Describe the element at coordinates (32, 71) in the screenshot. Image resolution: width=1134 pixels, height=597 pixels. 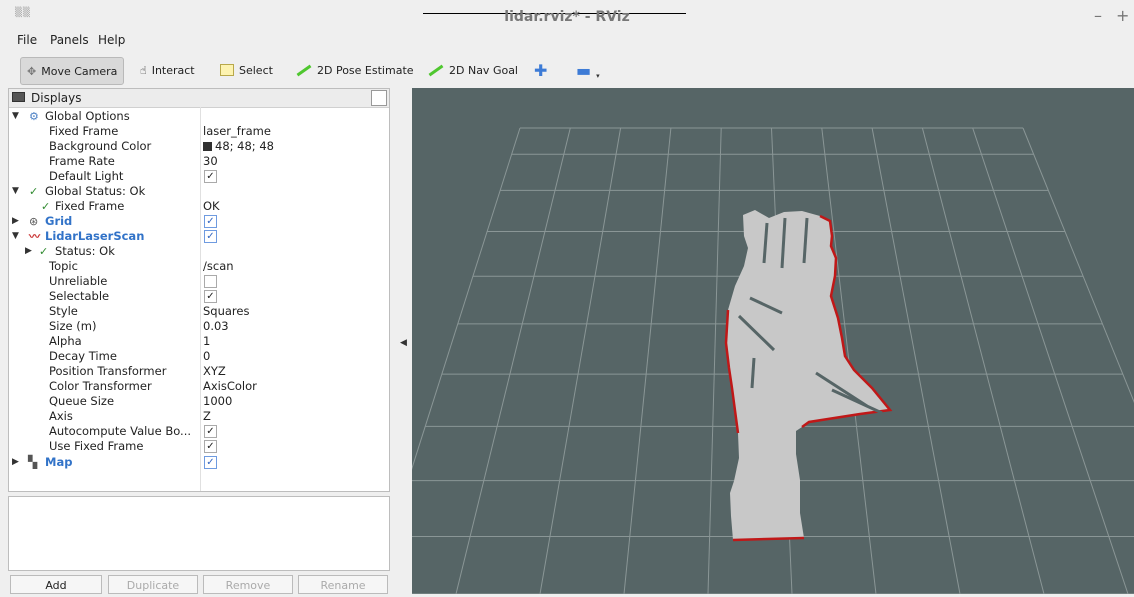
I see `move-camera-icon: ✥` at that location.